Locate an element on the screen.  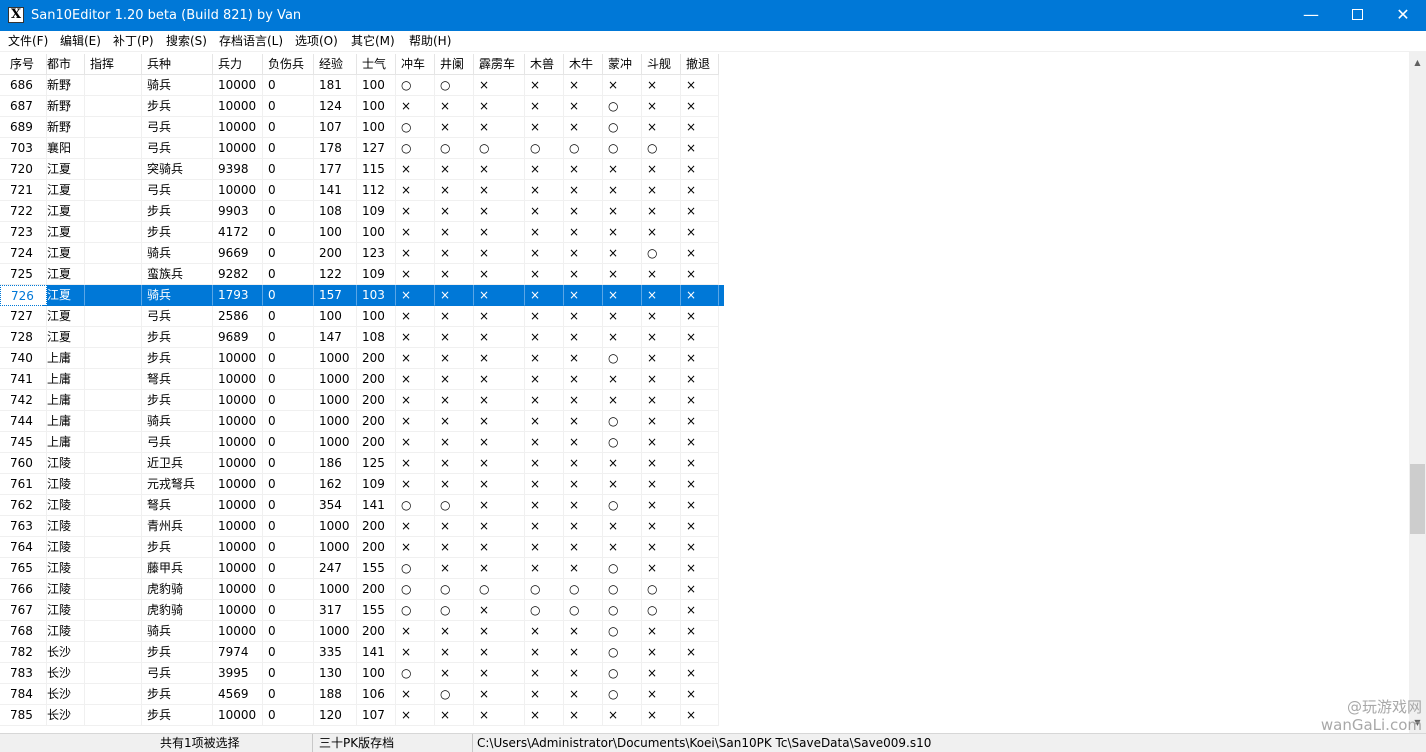
table-cell: 弓兵 is located at coordinates (177, 190).